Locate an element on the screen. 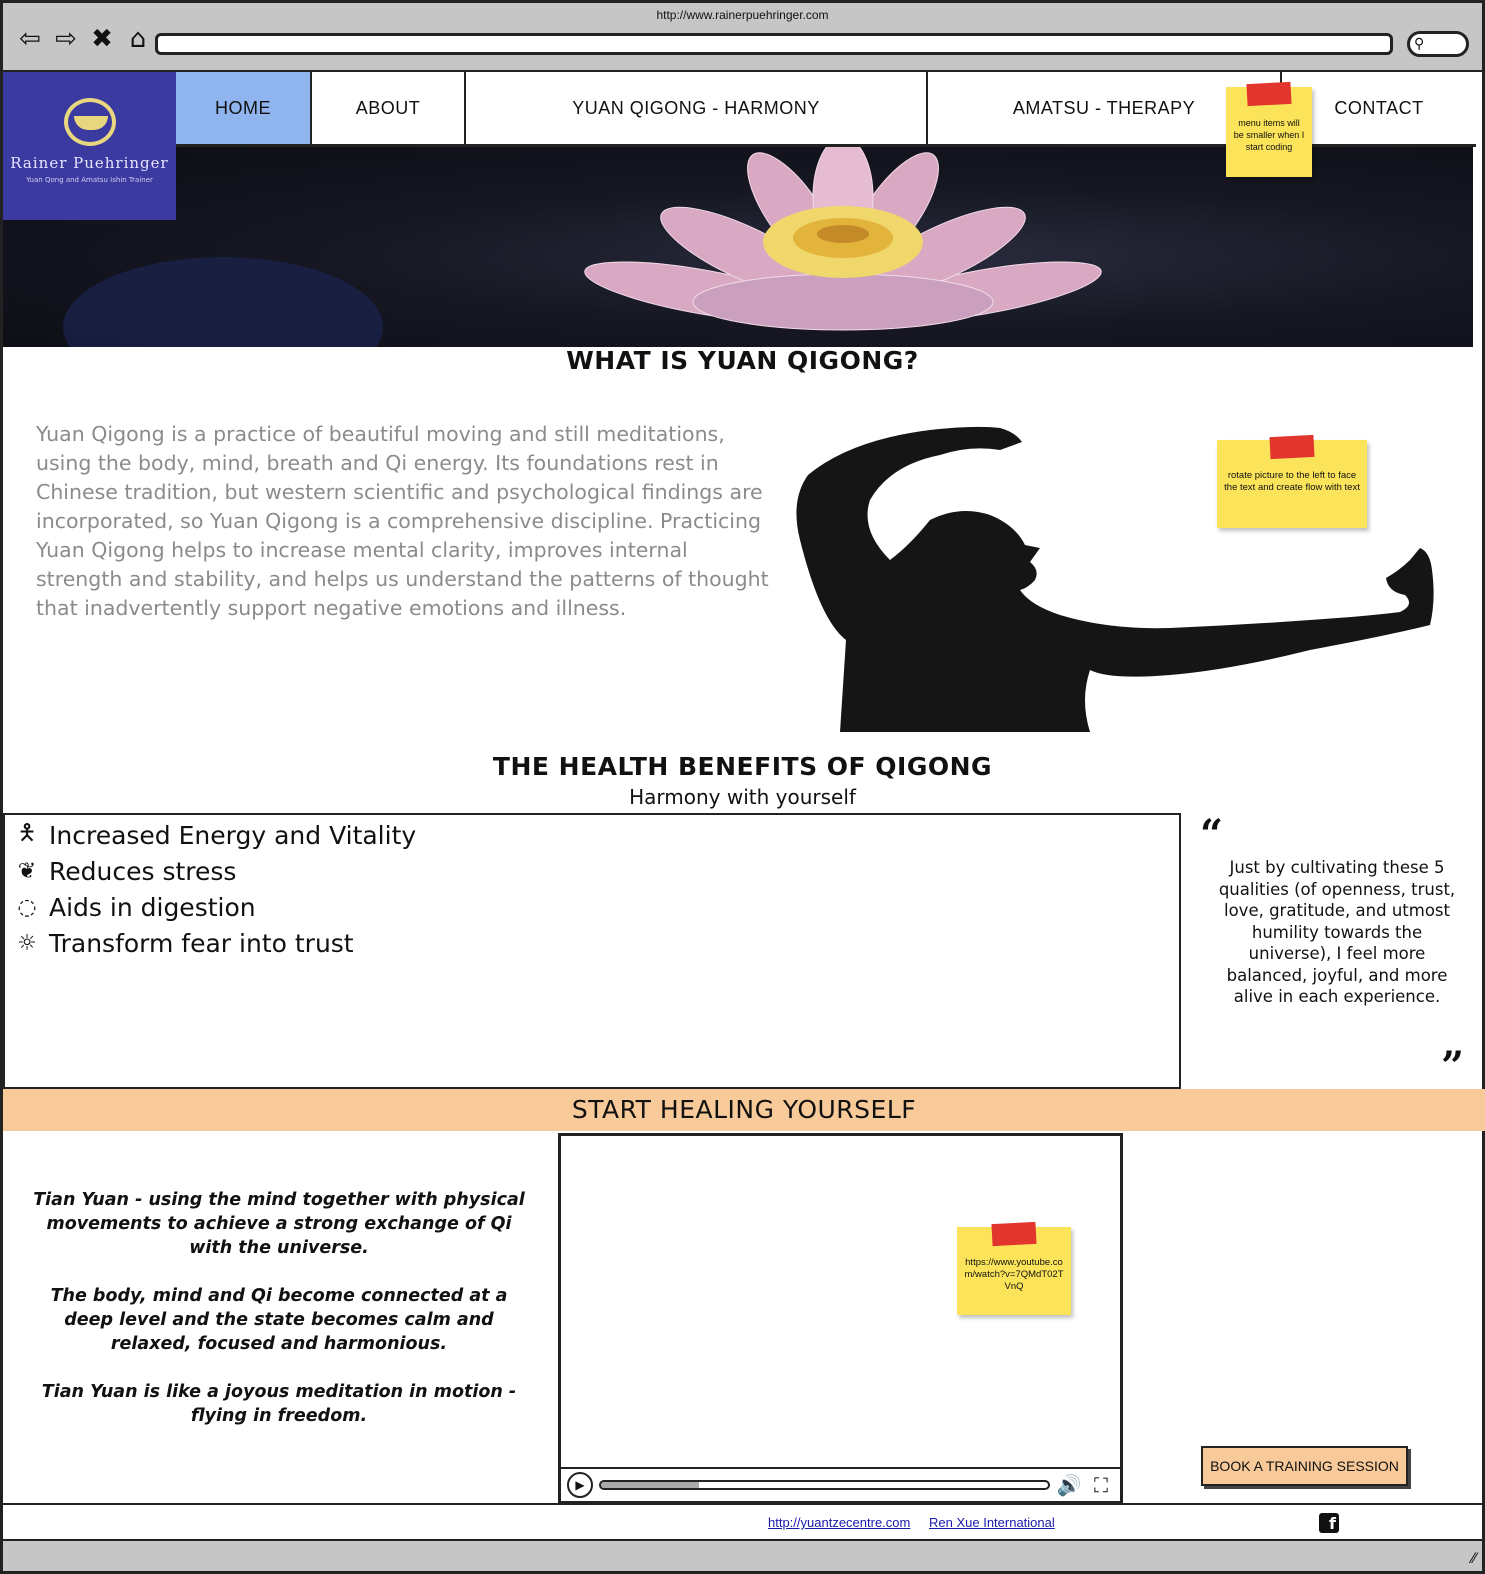 This screenshot has height=1574, width=1485. benefit-label: Increased Energy and Vitality is located at coordinates (233, 835).